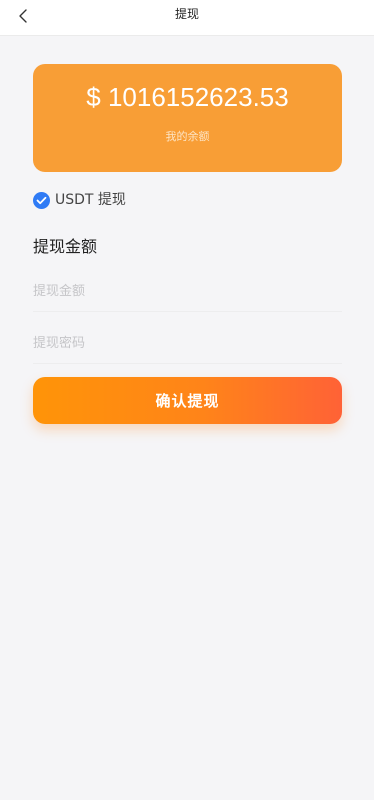 This screenshot has height=800, width=374. Describe the element at coordinates (186, 14) in the screenshot. I see `page-title: 提现` at that location.